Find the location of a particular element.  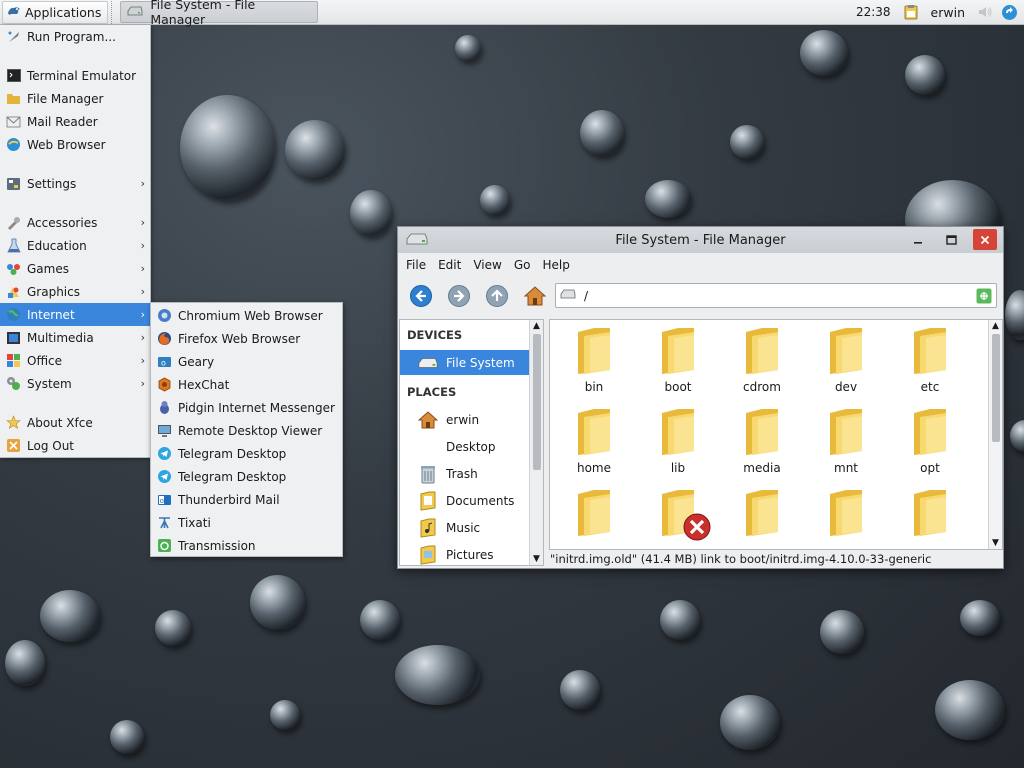

folder-item: boot is located at coordinates (678, 364).